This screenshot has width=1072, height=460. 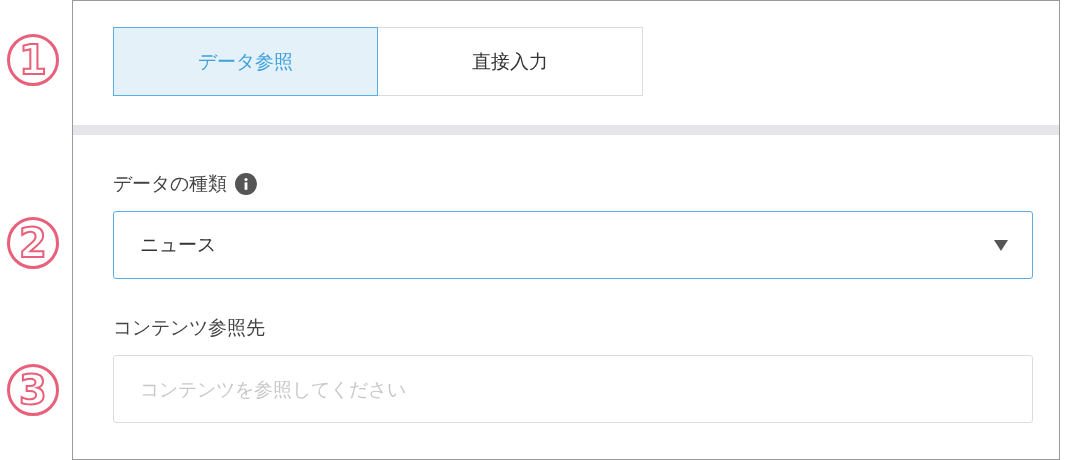 I want to click on mode-tab: 直接入力, so click(x=510, y=61).